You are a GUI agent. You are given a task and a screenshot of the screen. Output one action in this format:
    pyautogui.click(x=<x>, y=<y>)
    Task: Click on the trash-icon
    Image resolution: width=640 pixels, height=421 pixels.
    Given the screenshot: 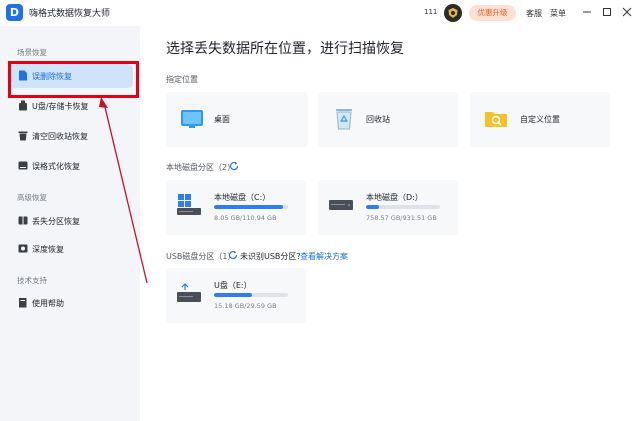 What is the action you would take?
    pyautogui.click(x=23, y=136)
    